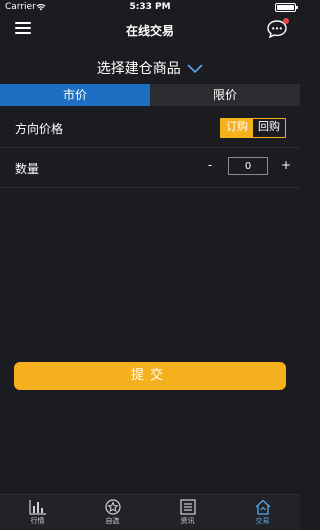  Describe the element at coordinates (225, 95) in the screenshot. I see `tab-limit-price: 限价` at that location.